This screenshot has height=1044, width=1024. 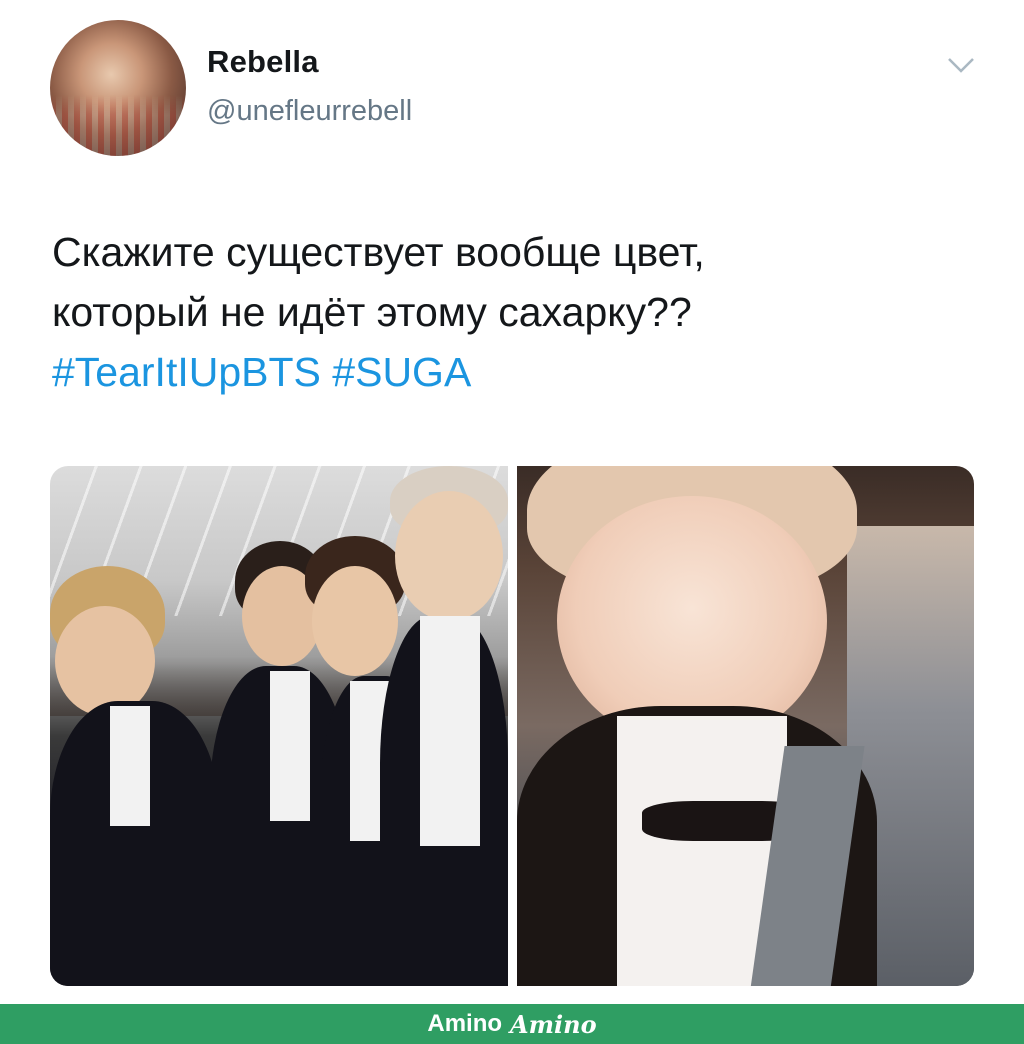 I want to click on hashtag-link: #SUGA, so click(x=401, y=372).